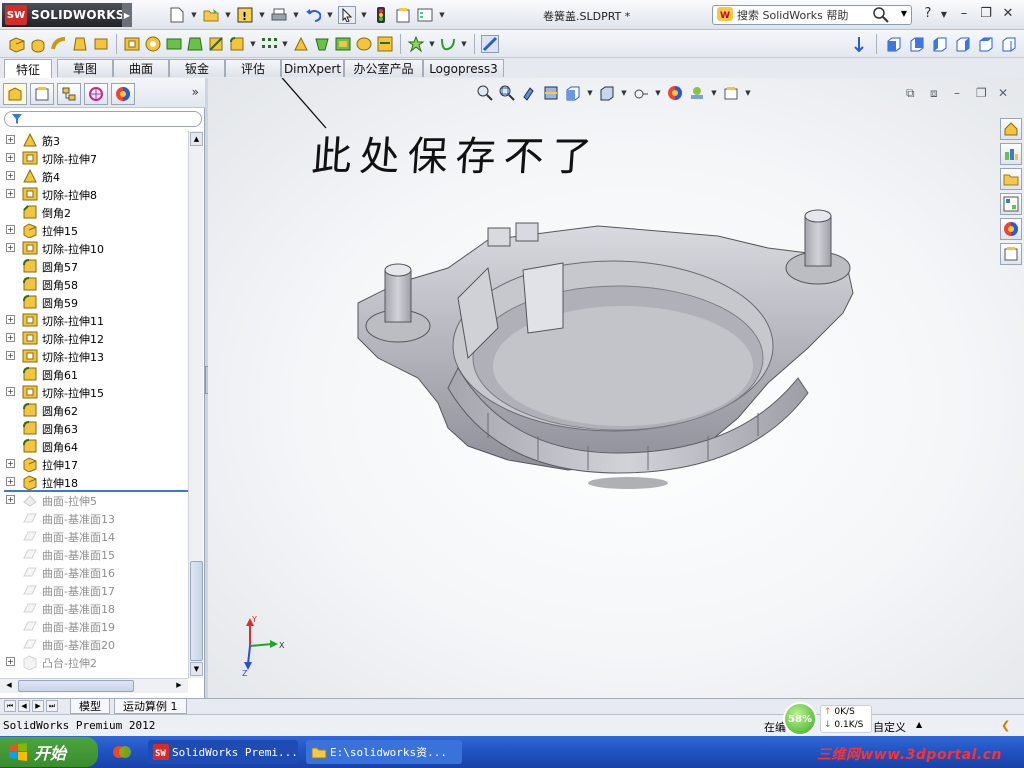 The height and width of the screenshot is (768, 1024). Describe the element at coordinates (94, 464) in the screenshot. I see `tree-item: + 拉伸17` at that location.